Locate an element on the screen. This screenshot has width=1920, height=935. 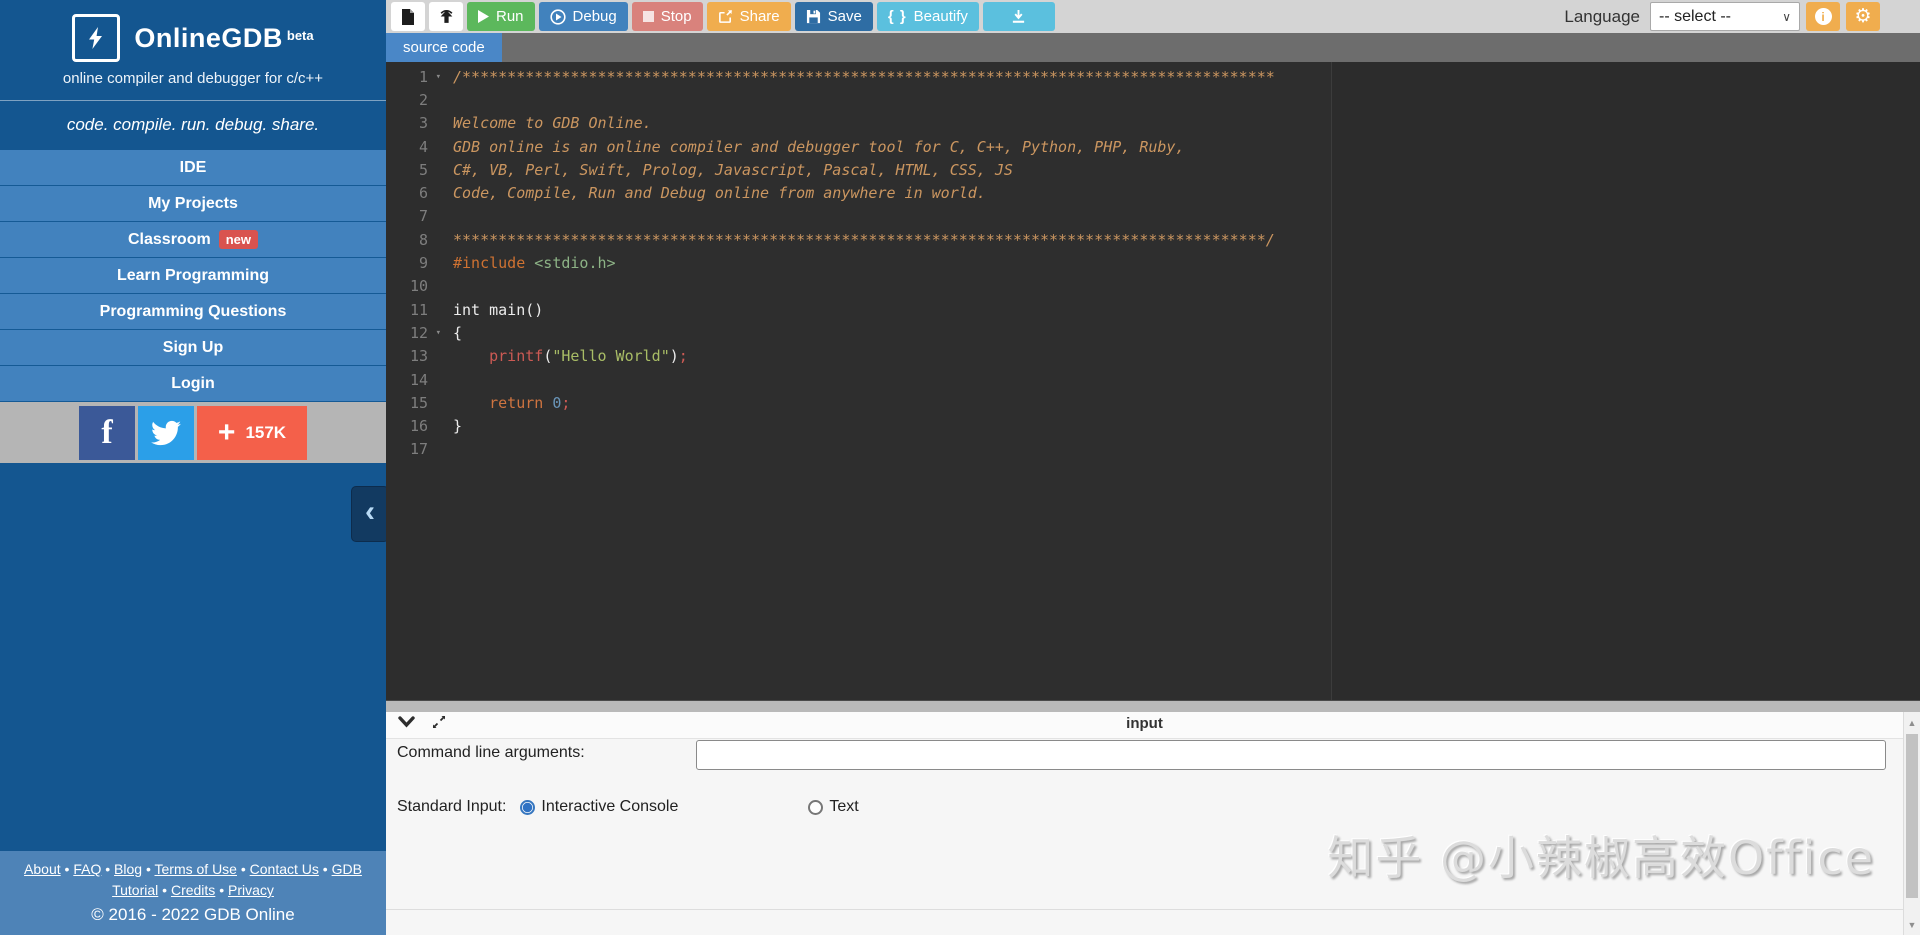
new-badge: new is located at coordinates (238, 239).